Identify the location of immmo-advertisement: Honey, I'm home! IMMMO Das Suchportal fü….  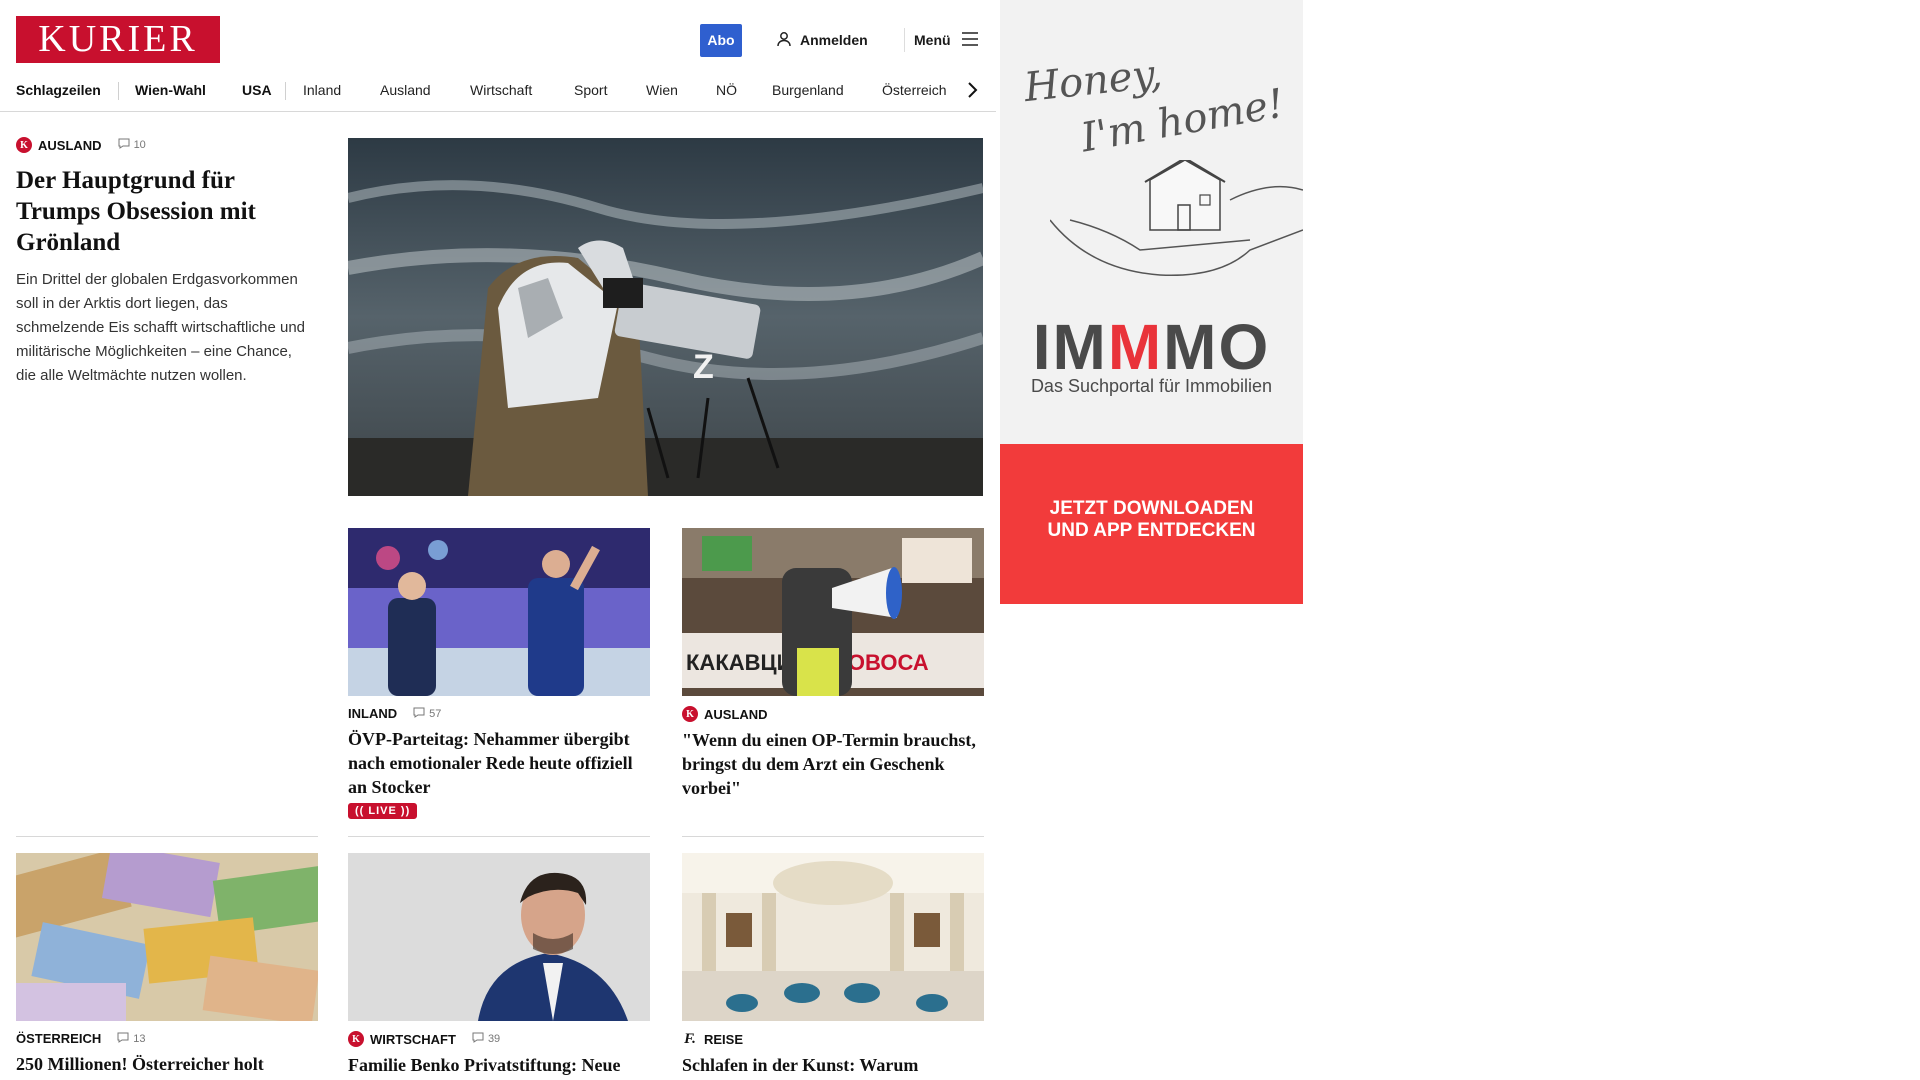
(1151, 302).